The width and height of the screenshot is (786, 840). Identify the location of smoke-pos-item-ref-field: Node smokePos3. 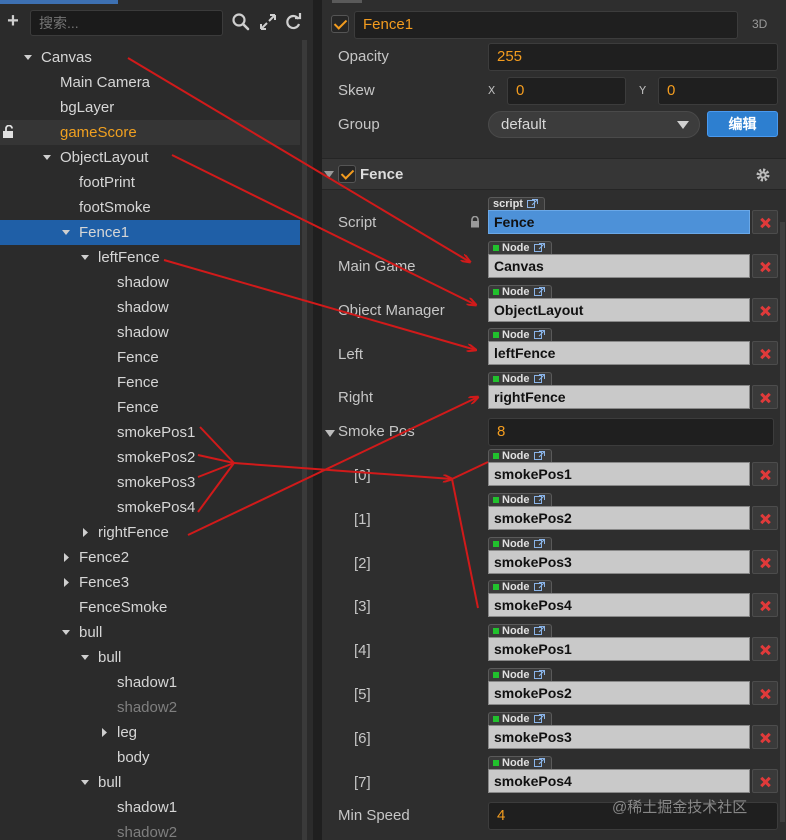
(633, 557).